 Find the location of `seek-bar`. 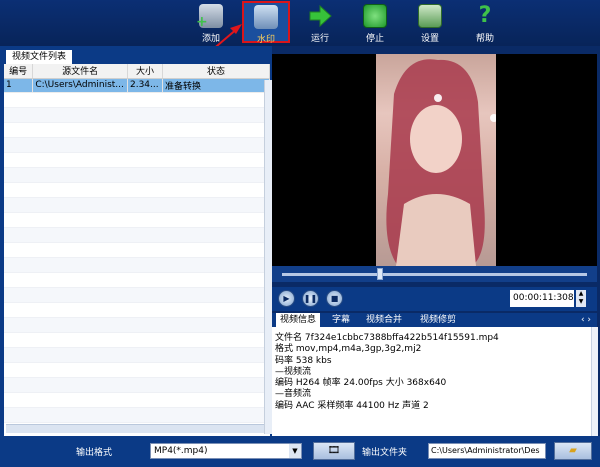

seek-bar is located at coordinates (434, 274).